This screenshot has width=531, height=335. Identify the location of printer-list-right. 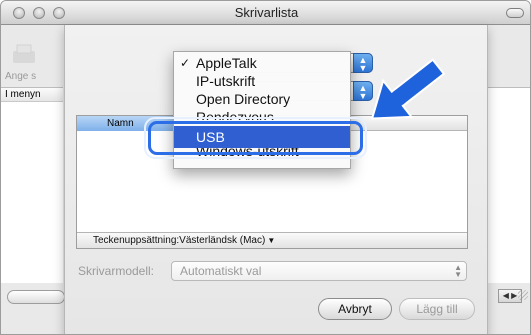
(509, 185).